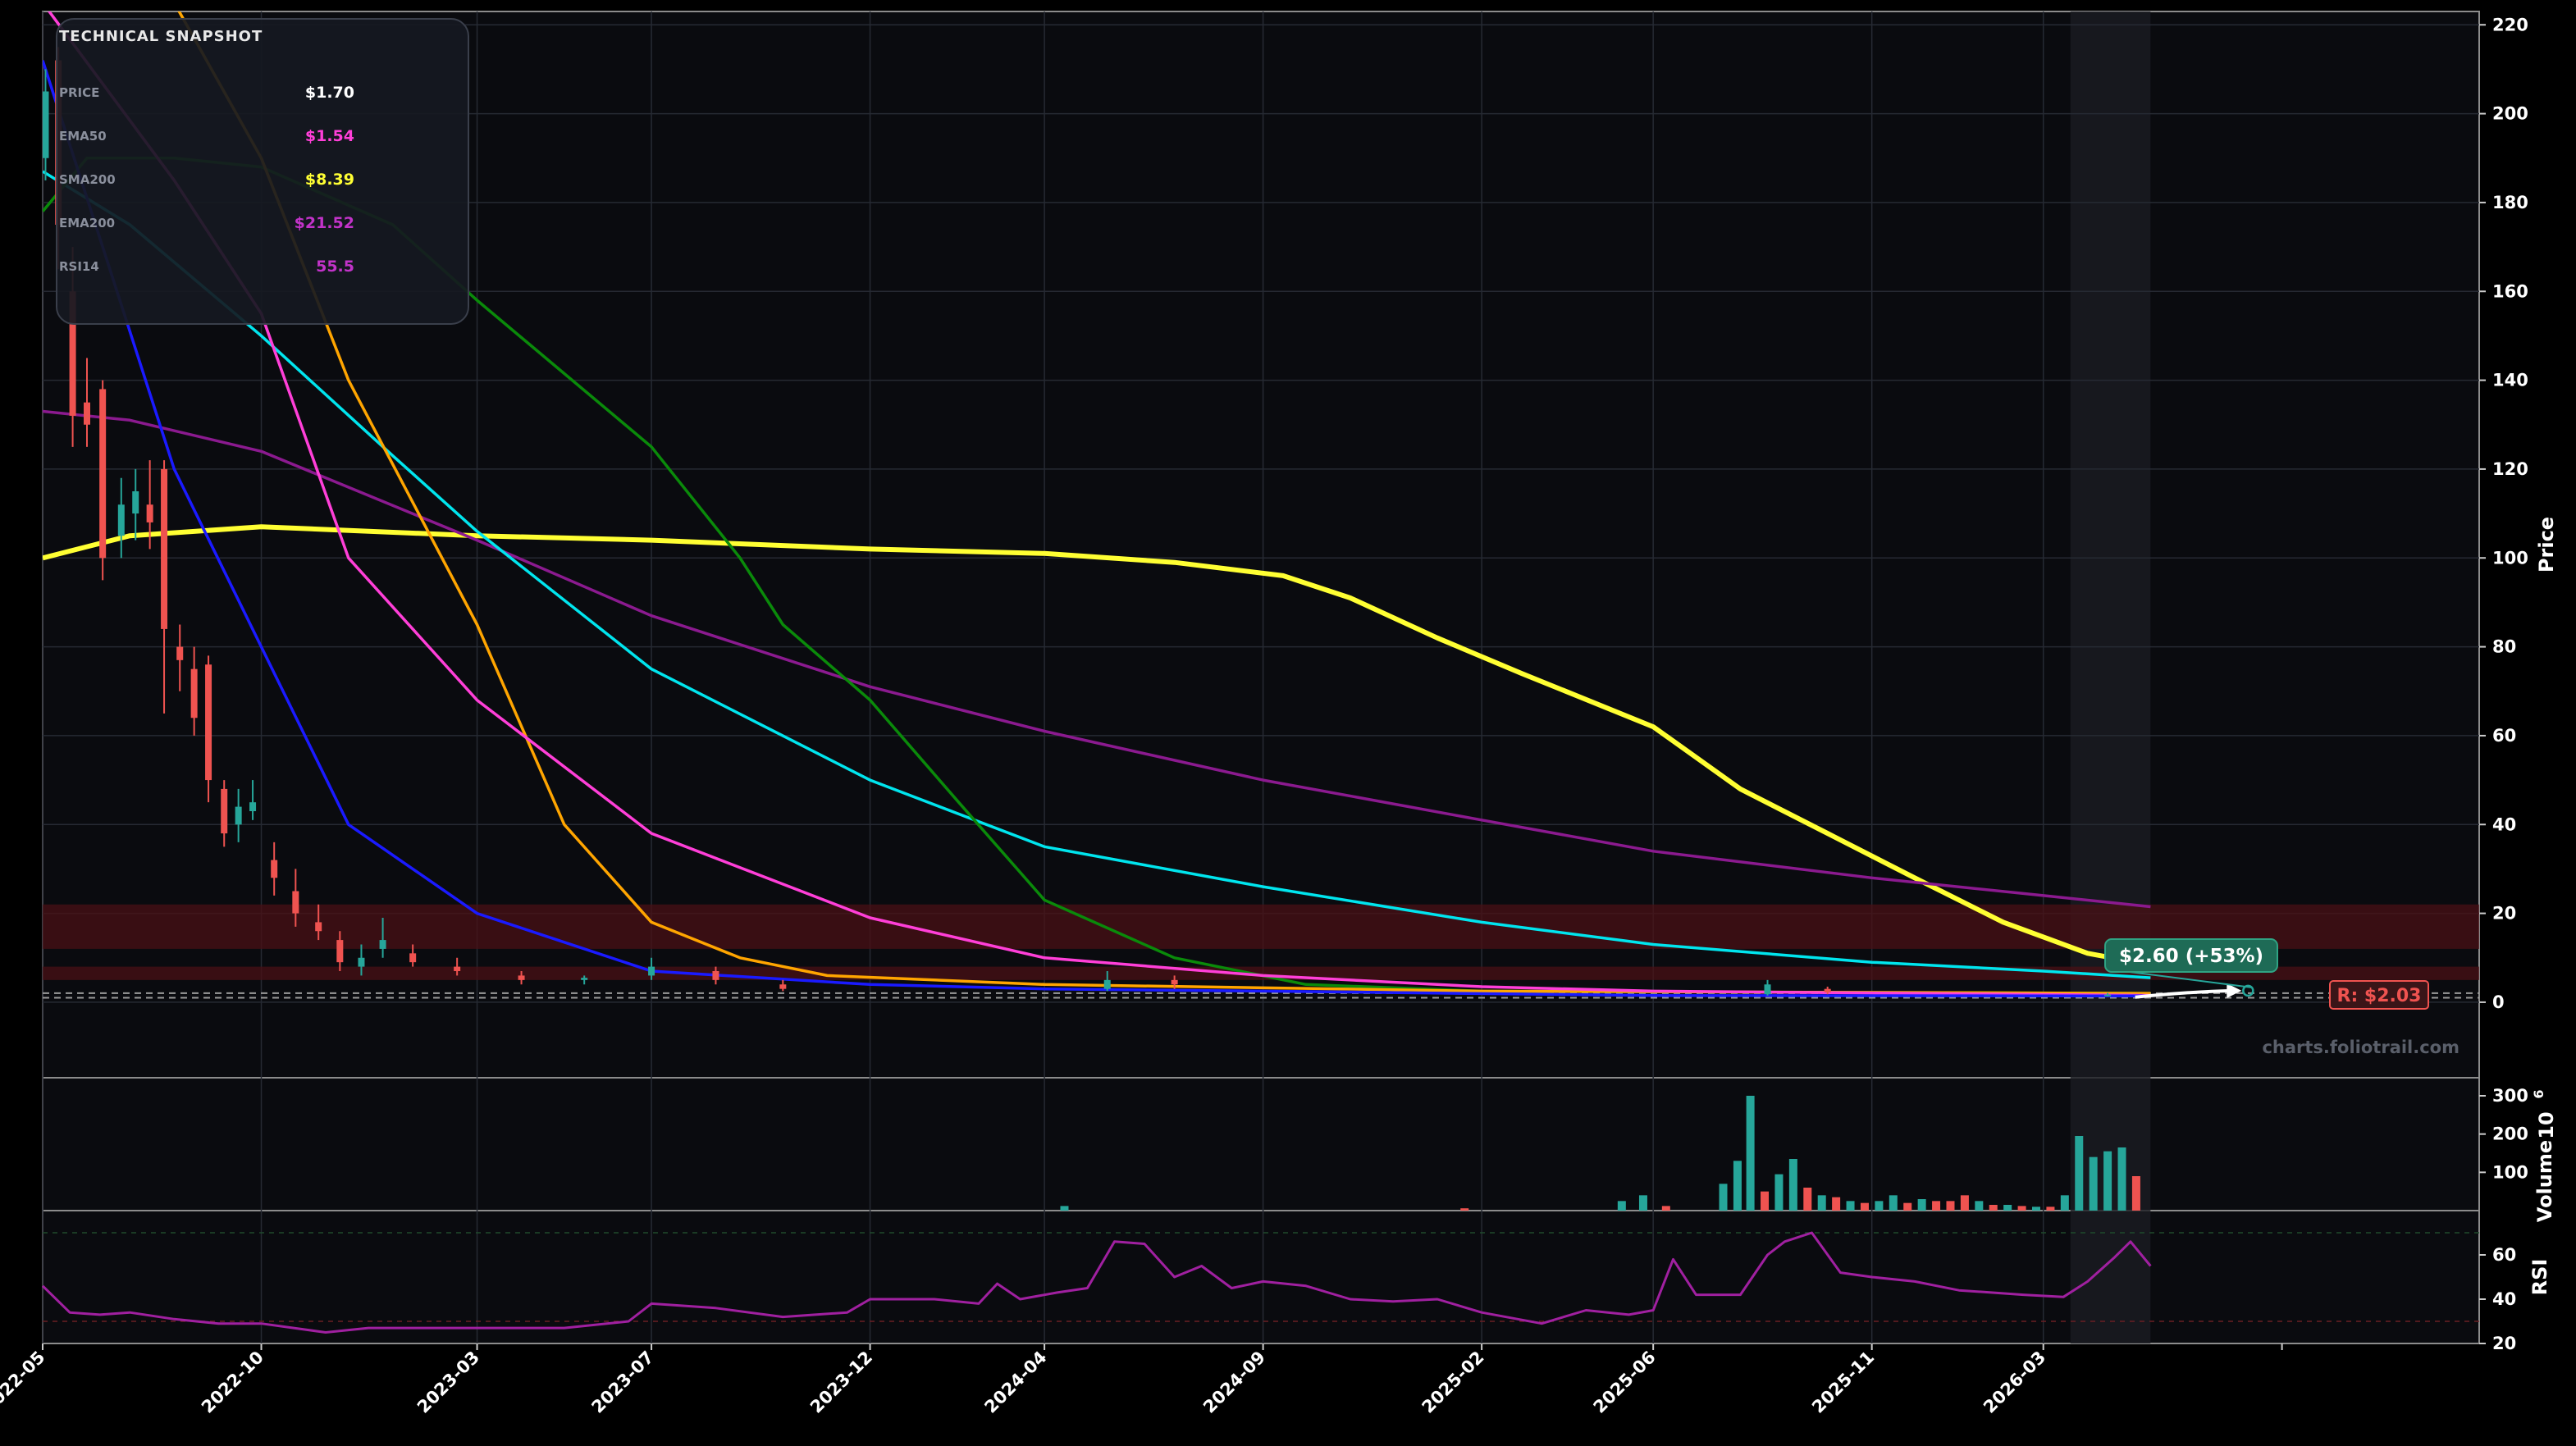 The image size is (2576, 1446). Describe the element at coordinates (329, 93) in the screenshot. I see `snapshot-value: $1.70` at that location.